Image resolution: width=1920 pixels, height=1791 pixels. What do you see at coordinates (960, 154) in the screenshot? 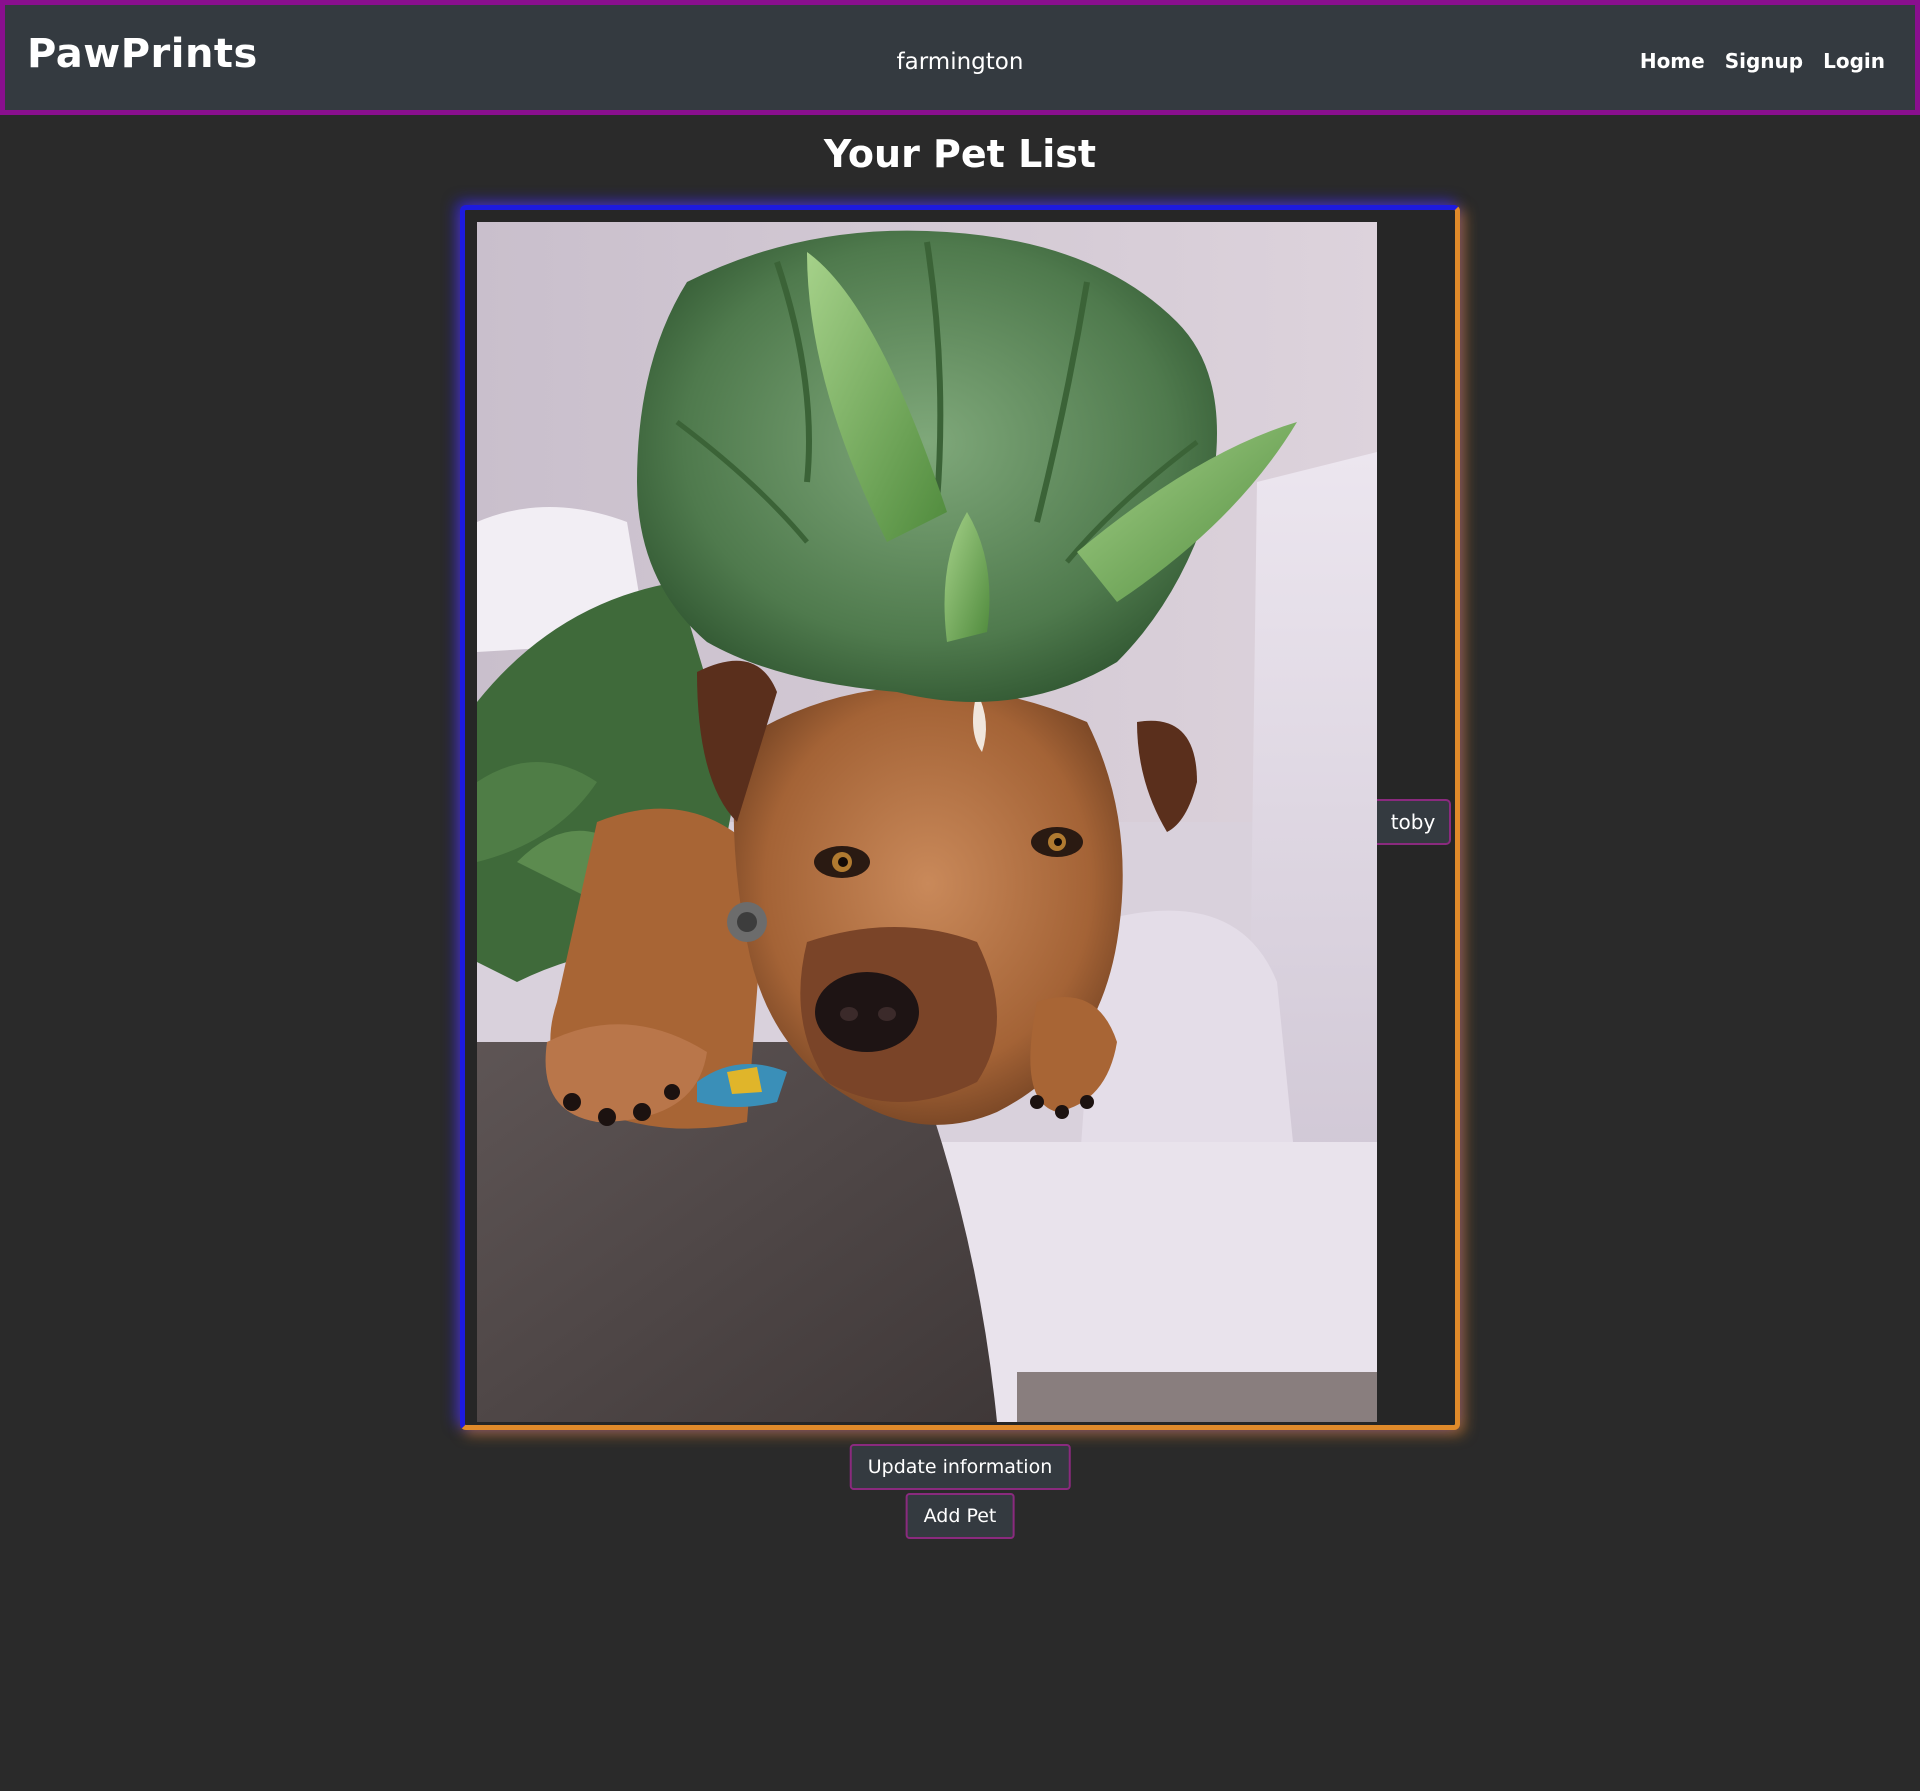
I see `page-title: Your Pet List` at bounding box center [960, 154].